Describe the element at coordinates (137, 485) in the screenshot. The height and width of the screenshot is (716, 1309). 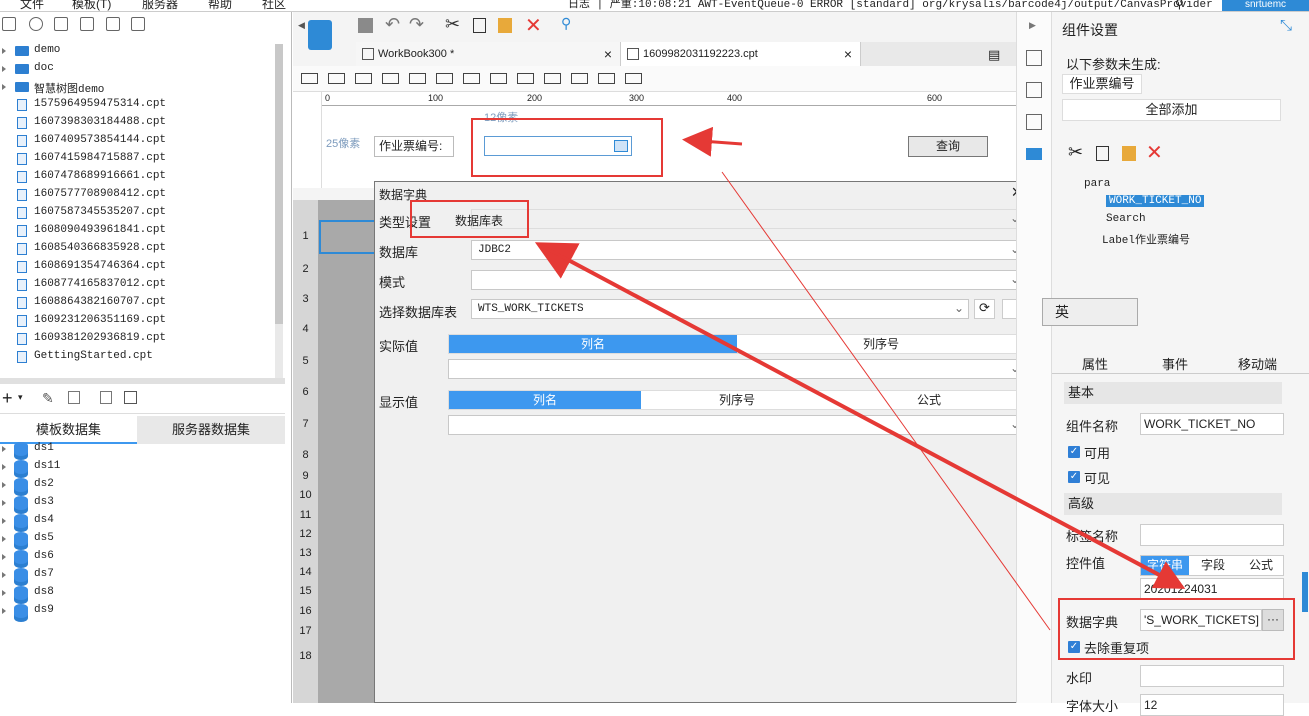
I see `dataset-item: ds2` at that location.